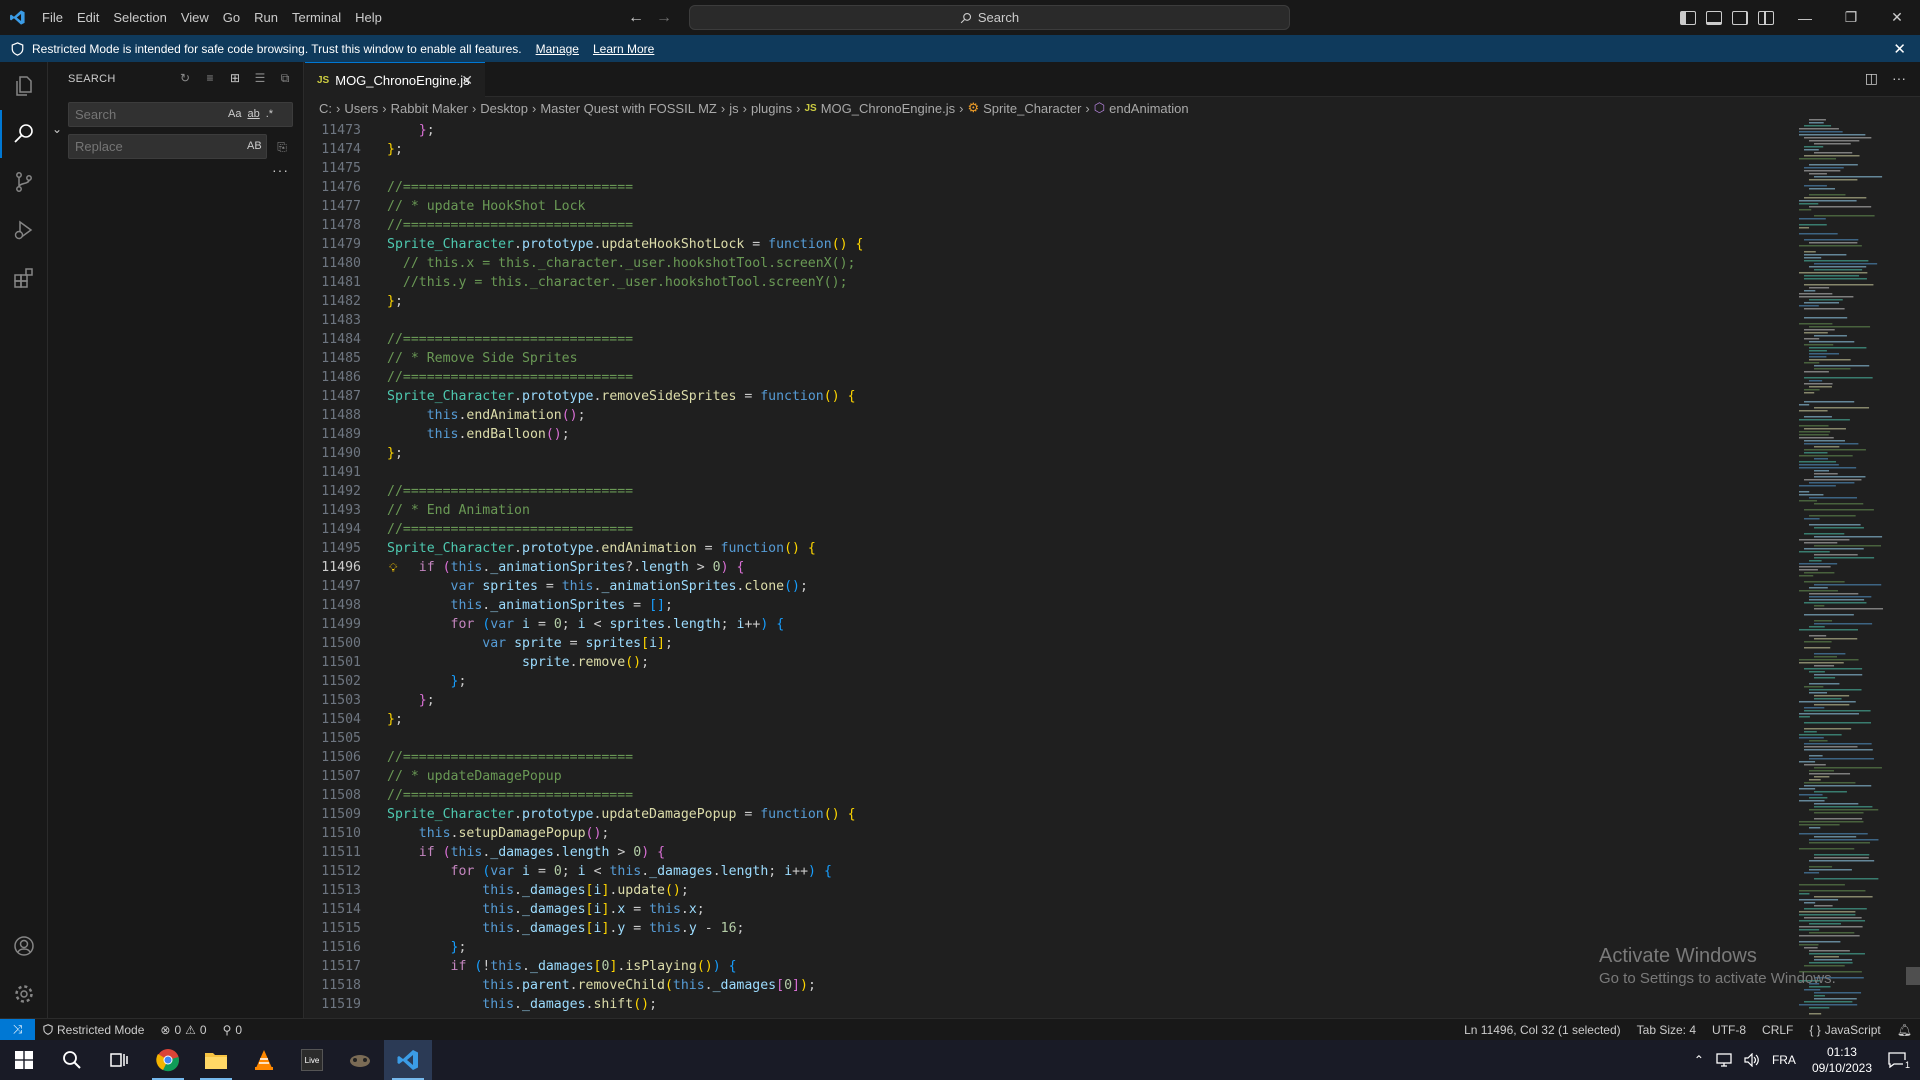 This screenshot has height=1080, width=1920. I want to click on code-line: 11514 this._damages[i].x = this.x;, so click(504, 909).